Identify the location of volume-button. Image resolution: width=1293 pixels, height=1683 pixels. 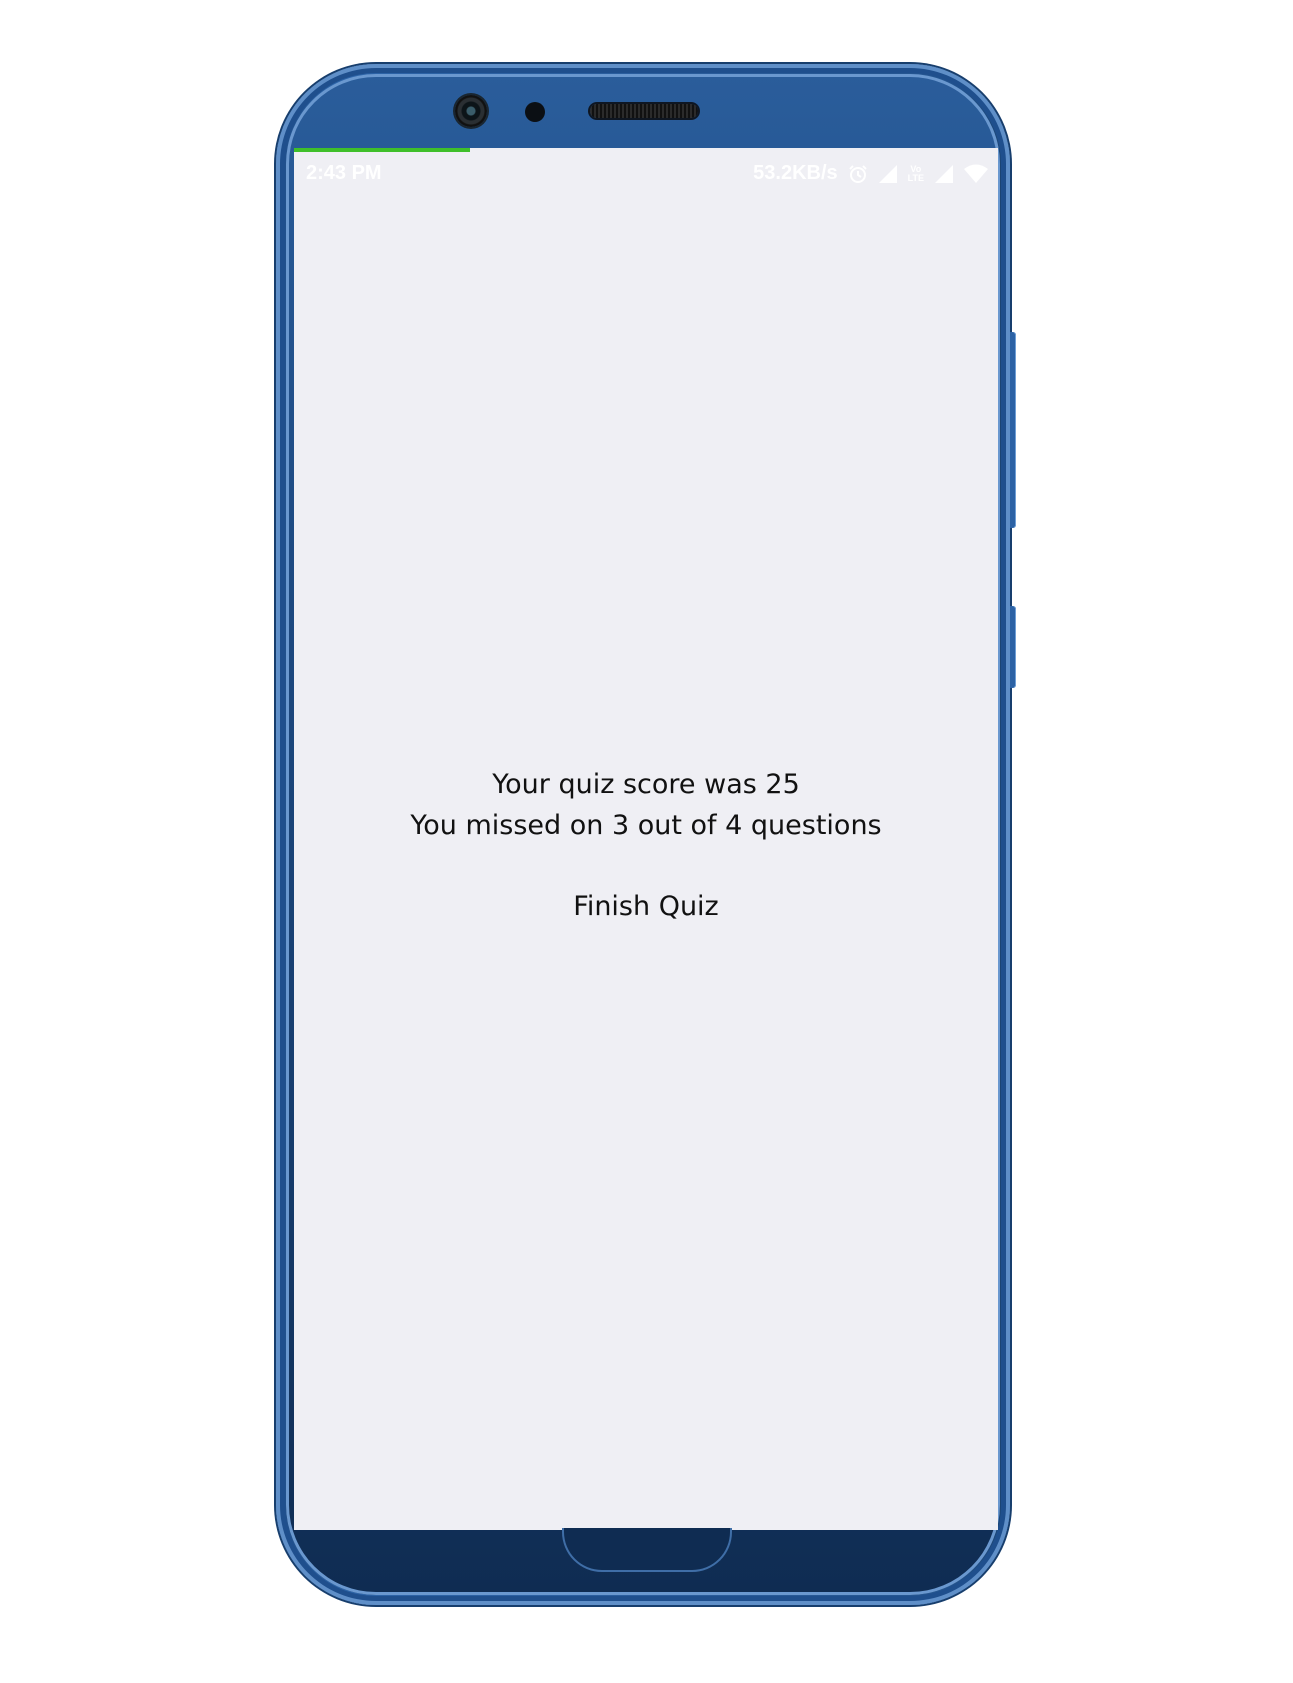
(1013, 430).